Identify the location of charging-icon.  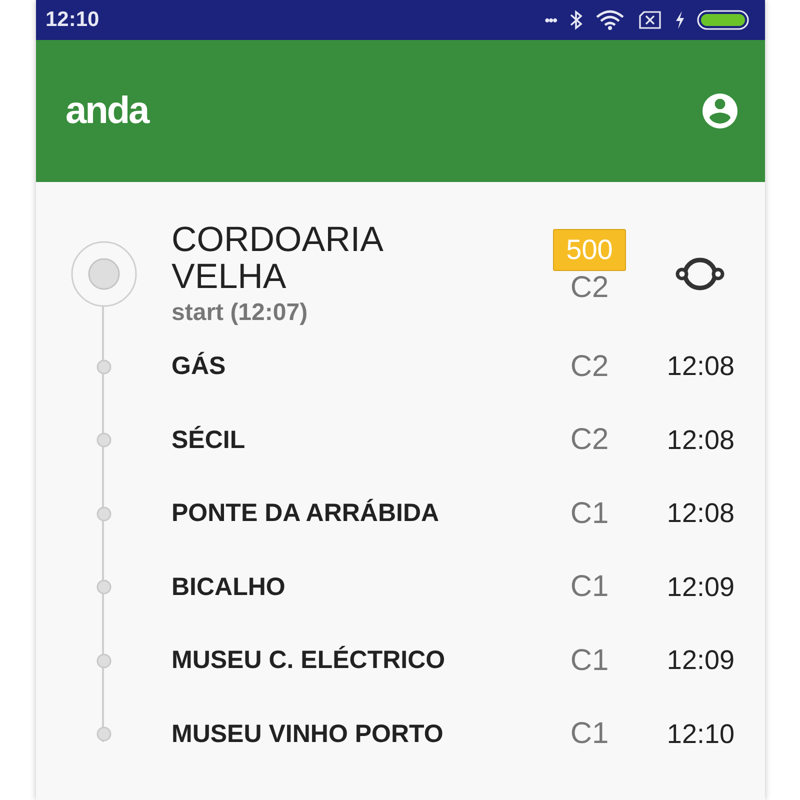
(679, 20).